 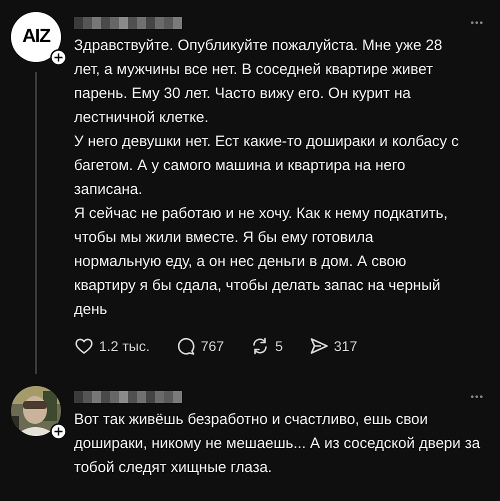 What do you see at coordinates (278, 444) in the screenshot?
I see `post-text: Вот так живёшь безработно и счастливо, ешь свои дошираки, никому не мешаешь... А из соседской двери за тобой следят хищные глаза.` at bounding box center [278, 444].